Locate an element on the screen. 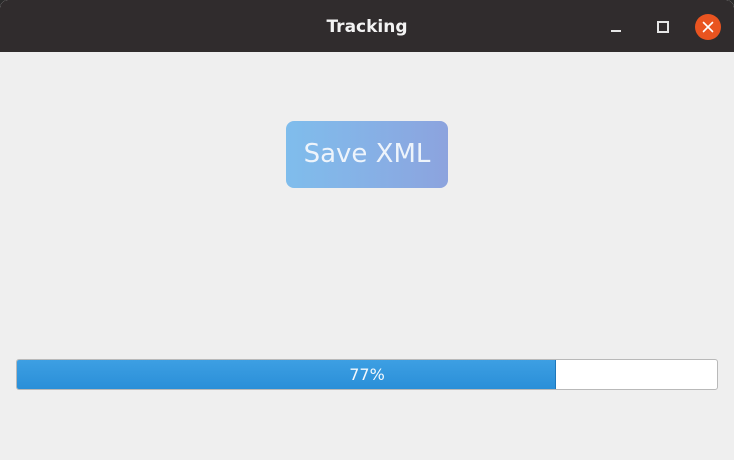 The width and height of the screenshot is (734, 460). save-xml-button: Save XML is located at coordinates (367, 154).